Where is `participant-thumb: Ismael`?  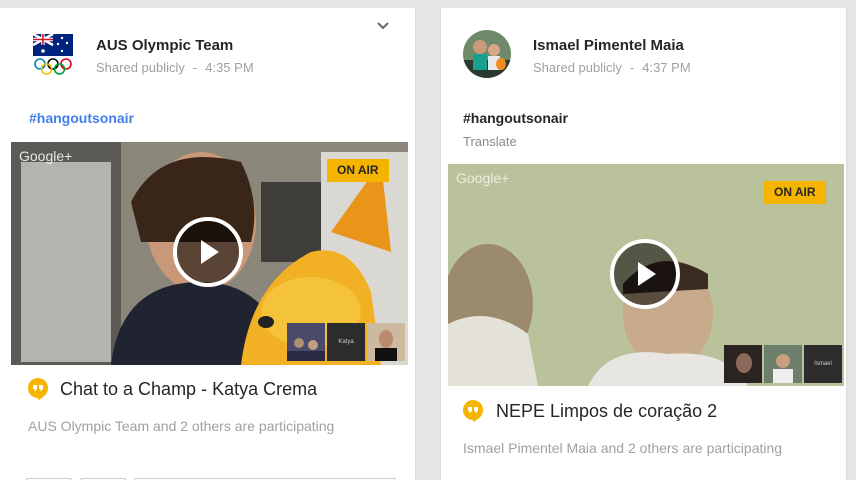 participant-thumb: Ismael is located at coordinates (823, 364).